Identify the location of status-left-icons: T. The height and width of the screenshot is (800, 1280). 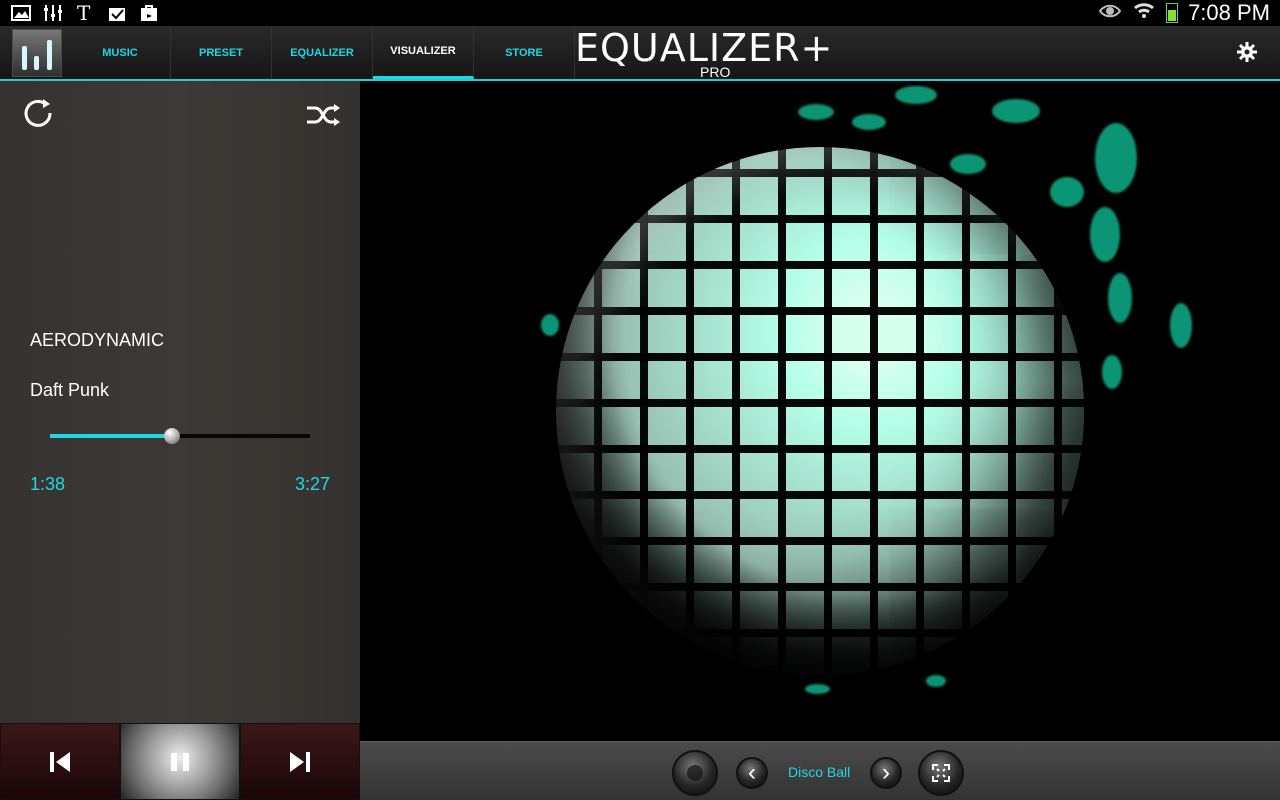
(85, 13).